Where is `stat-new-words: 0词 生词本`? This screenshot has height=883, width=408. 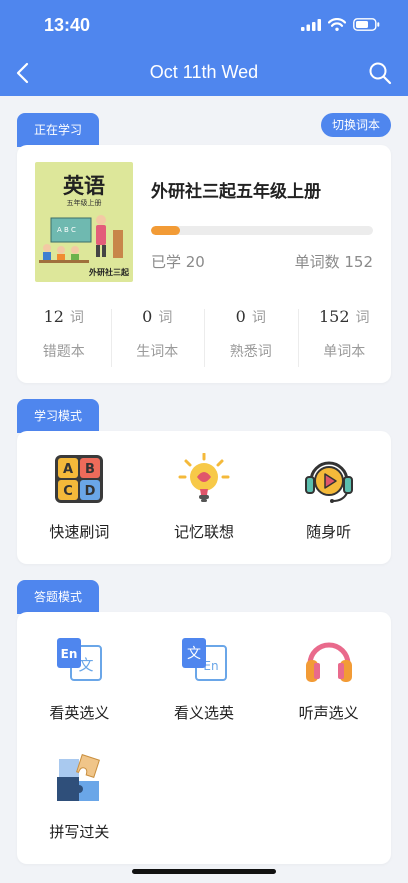
stat-new-words: 0词 生词本 is located at coordinates (157, 337).